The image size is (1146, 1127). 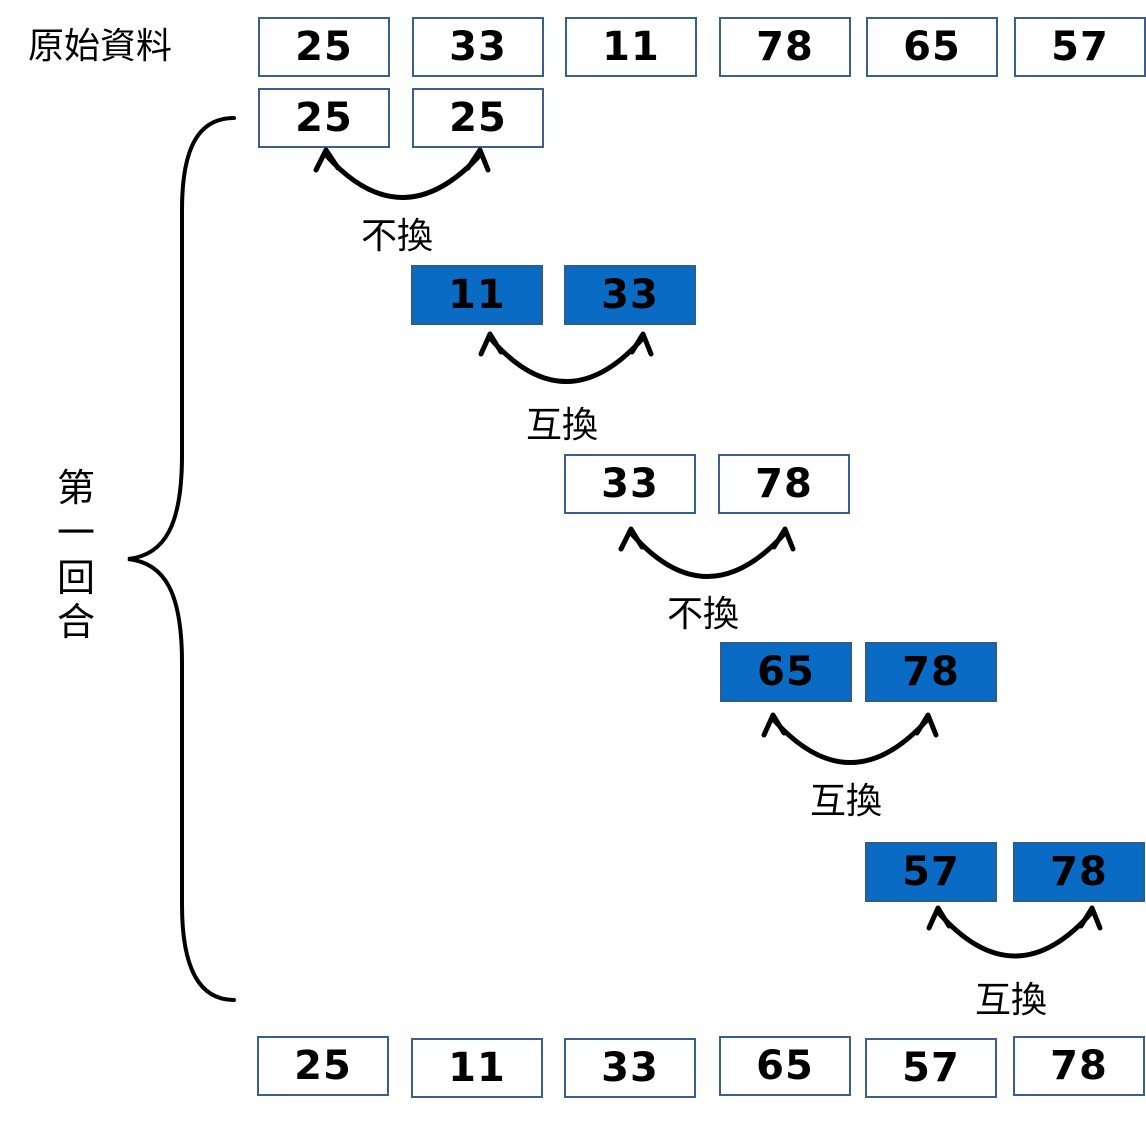 I want to click on step-1-arrowhead-left, so click(x=327, y=160).